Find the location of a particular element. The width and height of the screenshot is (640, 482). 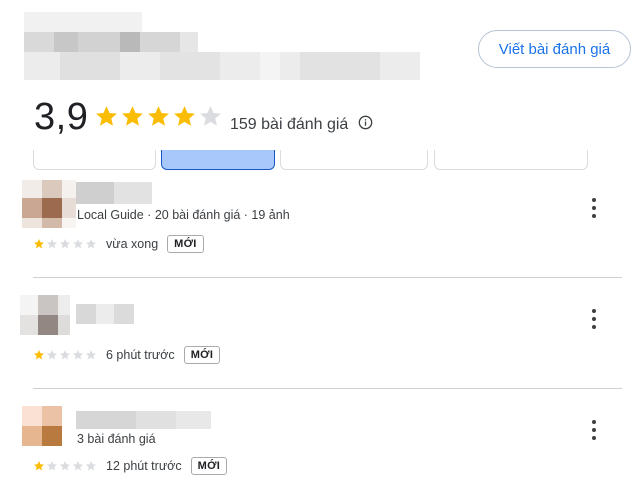

info-icon is located at coordinates (365, 122).